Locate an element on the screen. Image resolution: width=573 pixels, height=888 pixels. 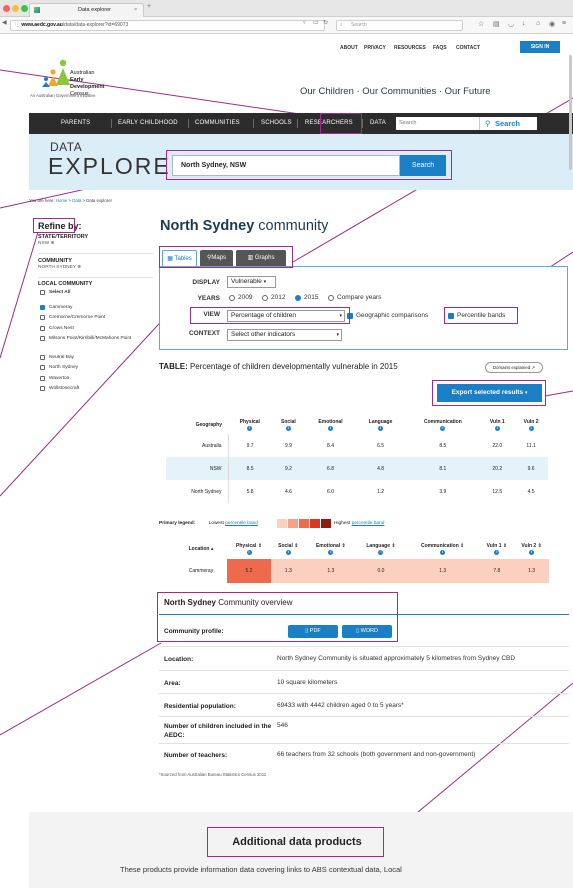
display-select: Vulnerable ▾ is located at coordinates (251, 282).